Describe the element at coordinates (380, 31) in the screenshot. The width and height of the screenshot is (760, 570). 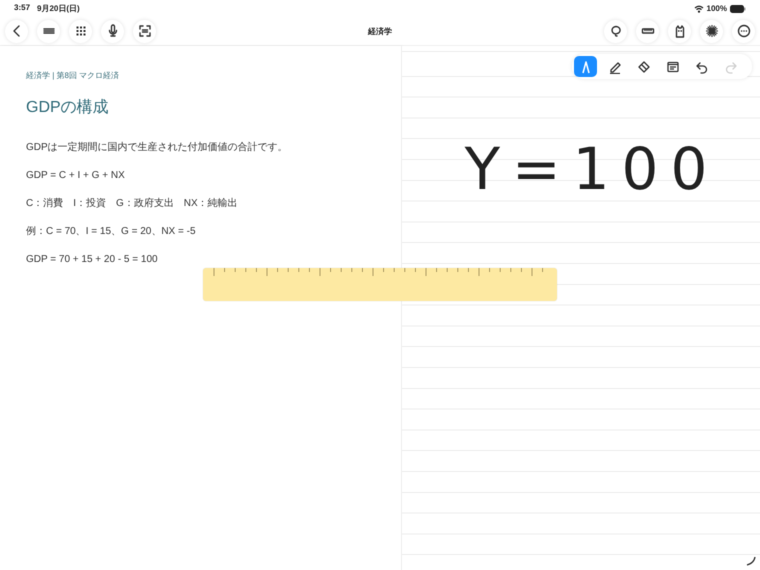
I see `document-title: 経済学` at that location.